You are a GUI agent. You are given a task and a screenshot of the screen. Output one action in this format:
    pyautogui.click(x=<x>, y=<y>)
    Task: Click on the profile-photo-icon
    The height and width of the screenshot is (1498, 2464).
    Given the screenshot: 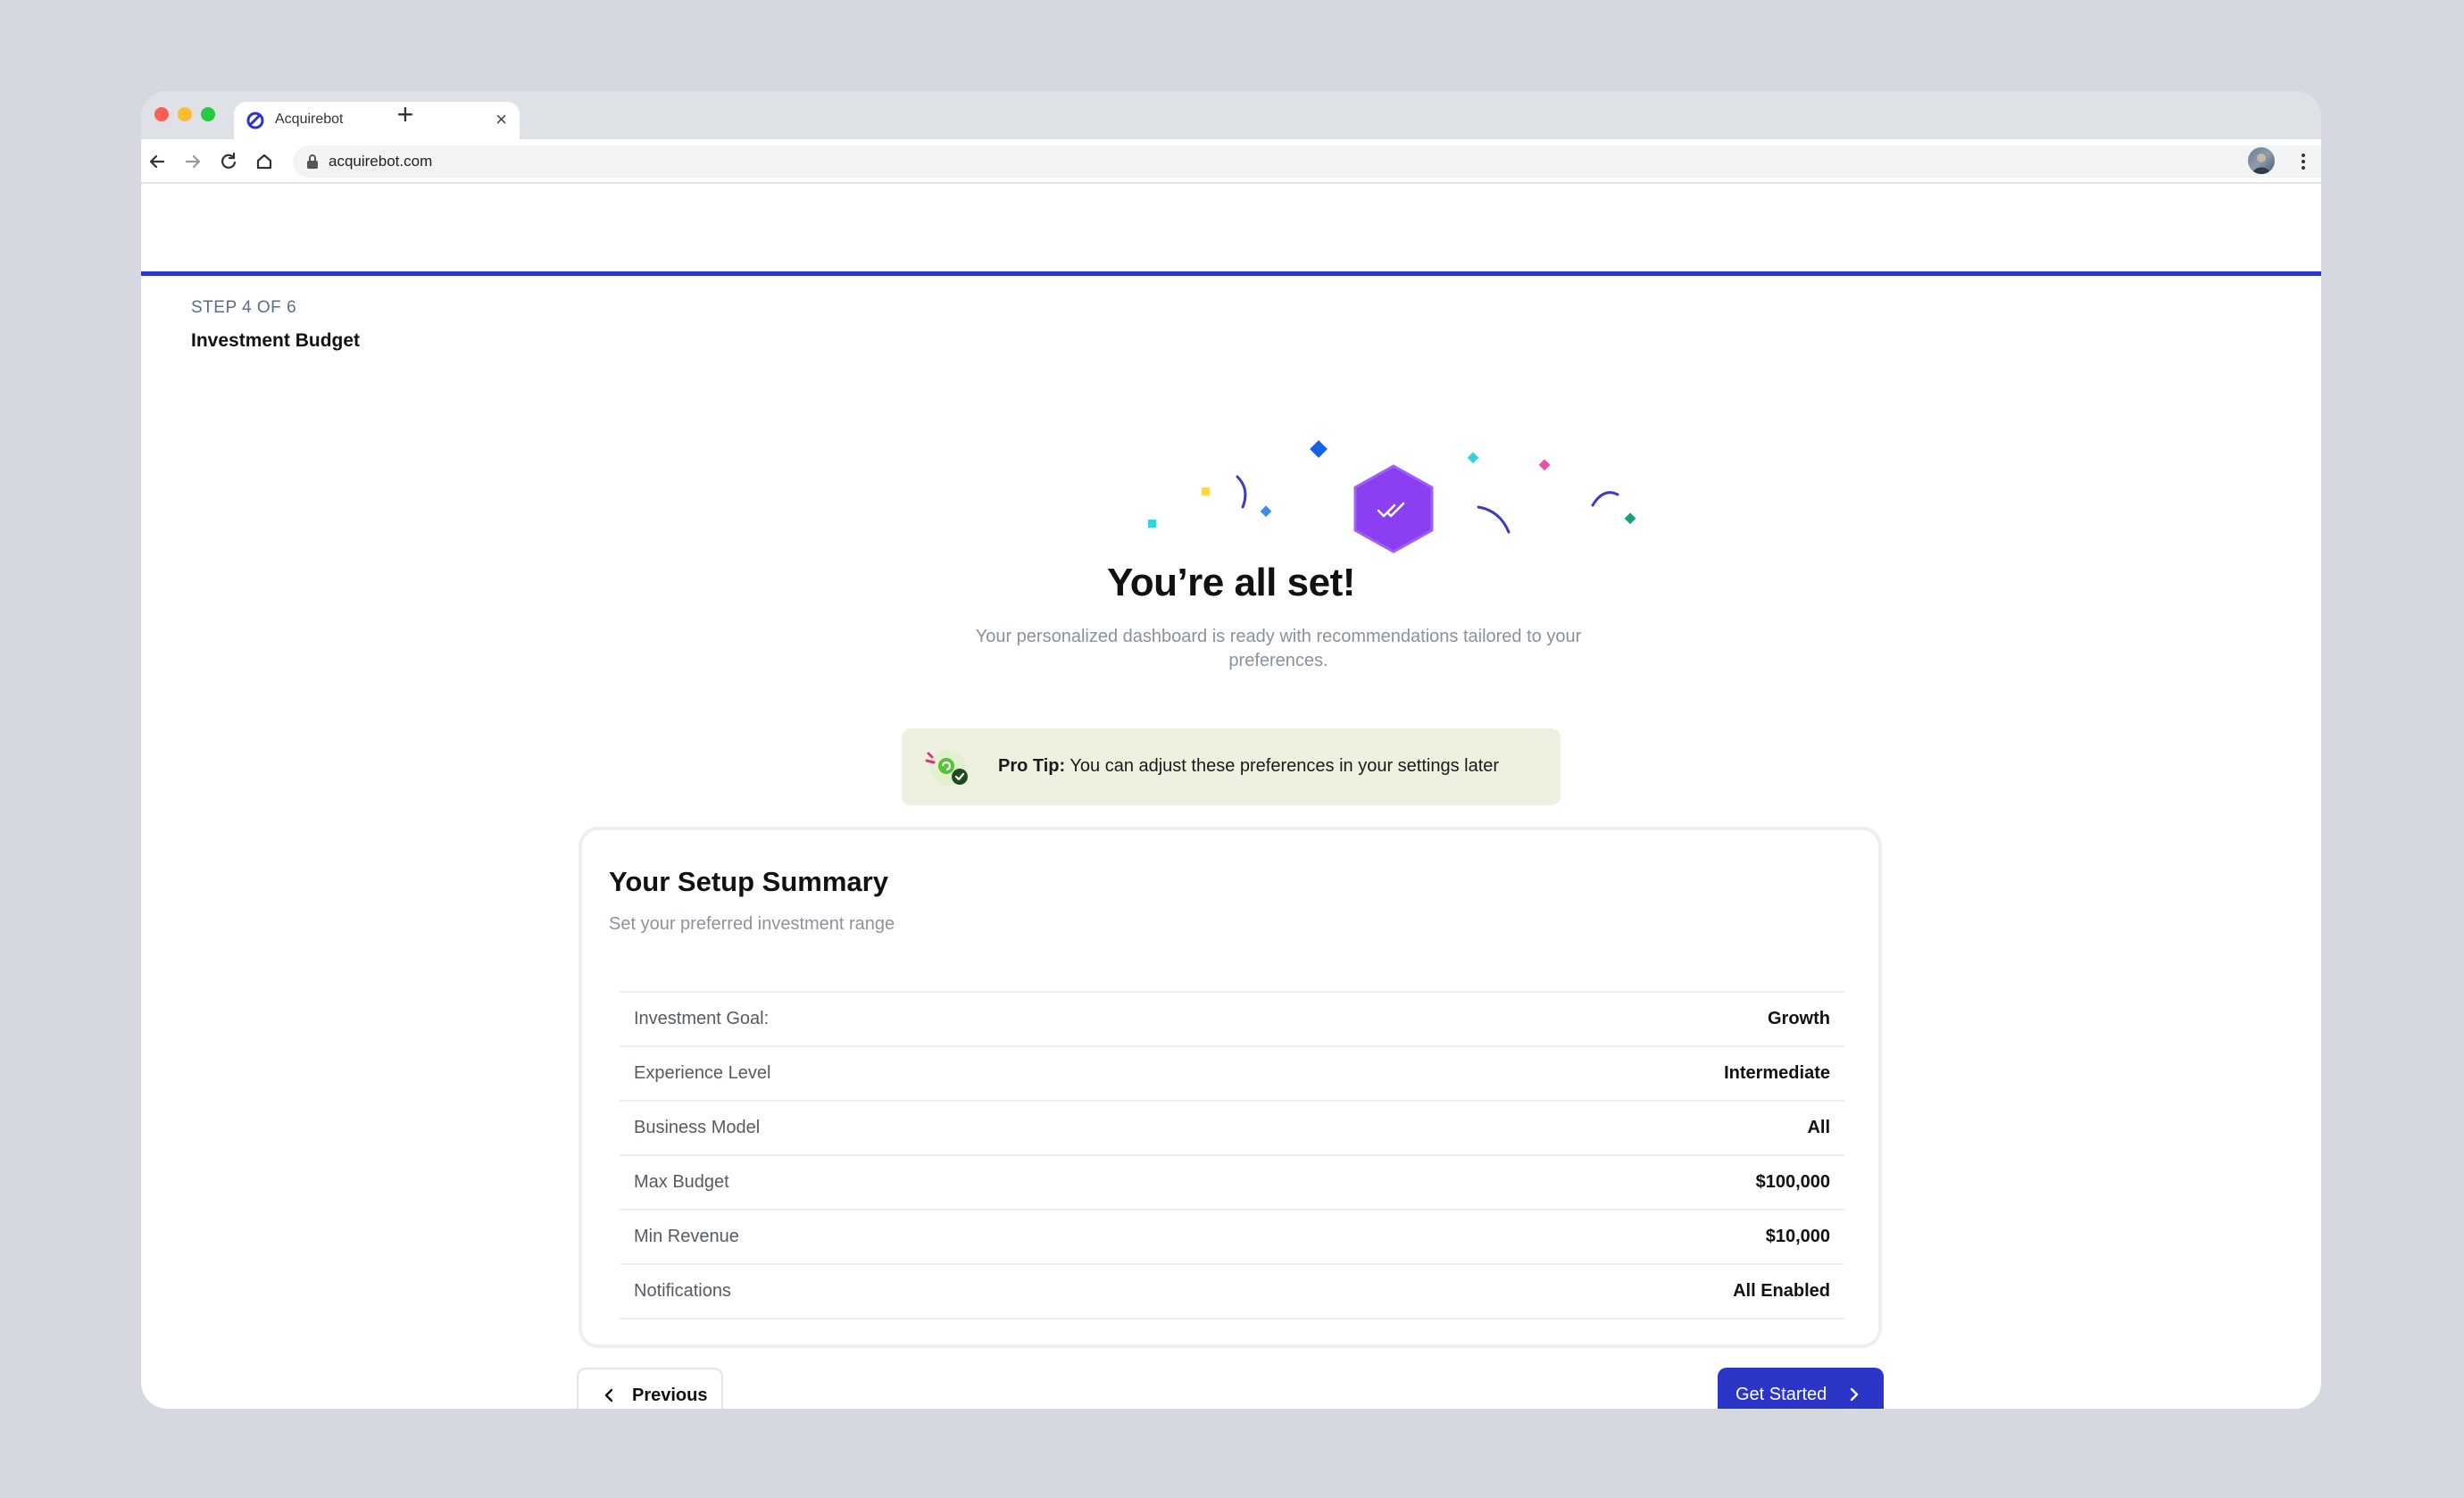 What is the action you would take?
    pyautogui.click(x=2261, y=164)
    